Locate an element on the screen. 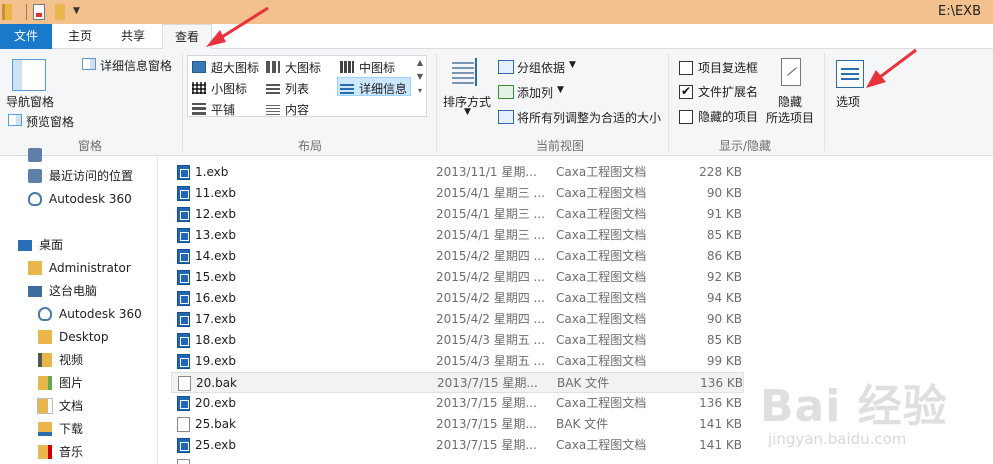 Image resolution: width=993 pixels, height=464 pixels. nav-label: Autodesk 360 is located at coordinates (100, 314).